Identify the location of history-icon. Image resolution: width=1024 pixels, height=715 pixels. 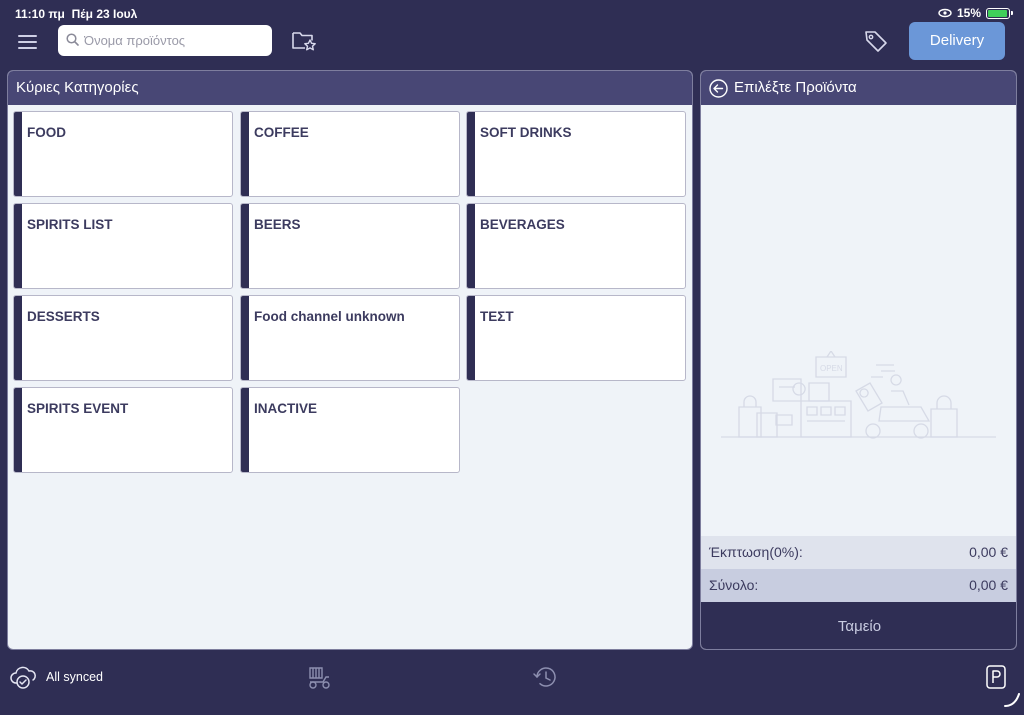
(545, 677).